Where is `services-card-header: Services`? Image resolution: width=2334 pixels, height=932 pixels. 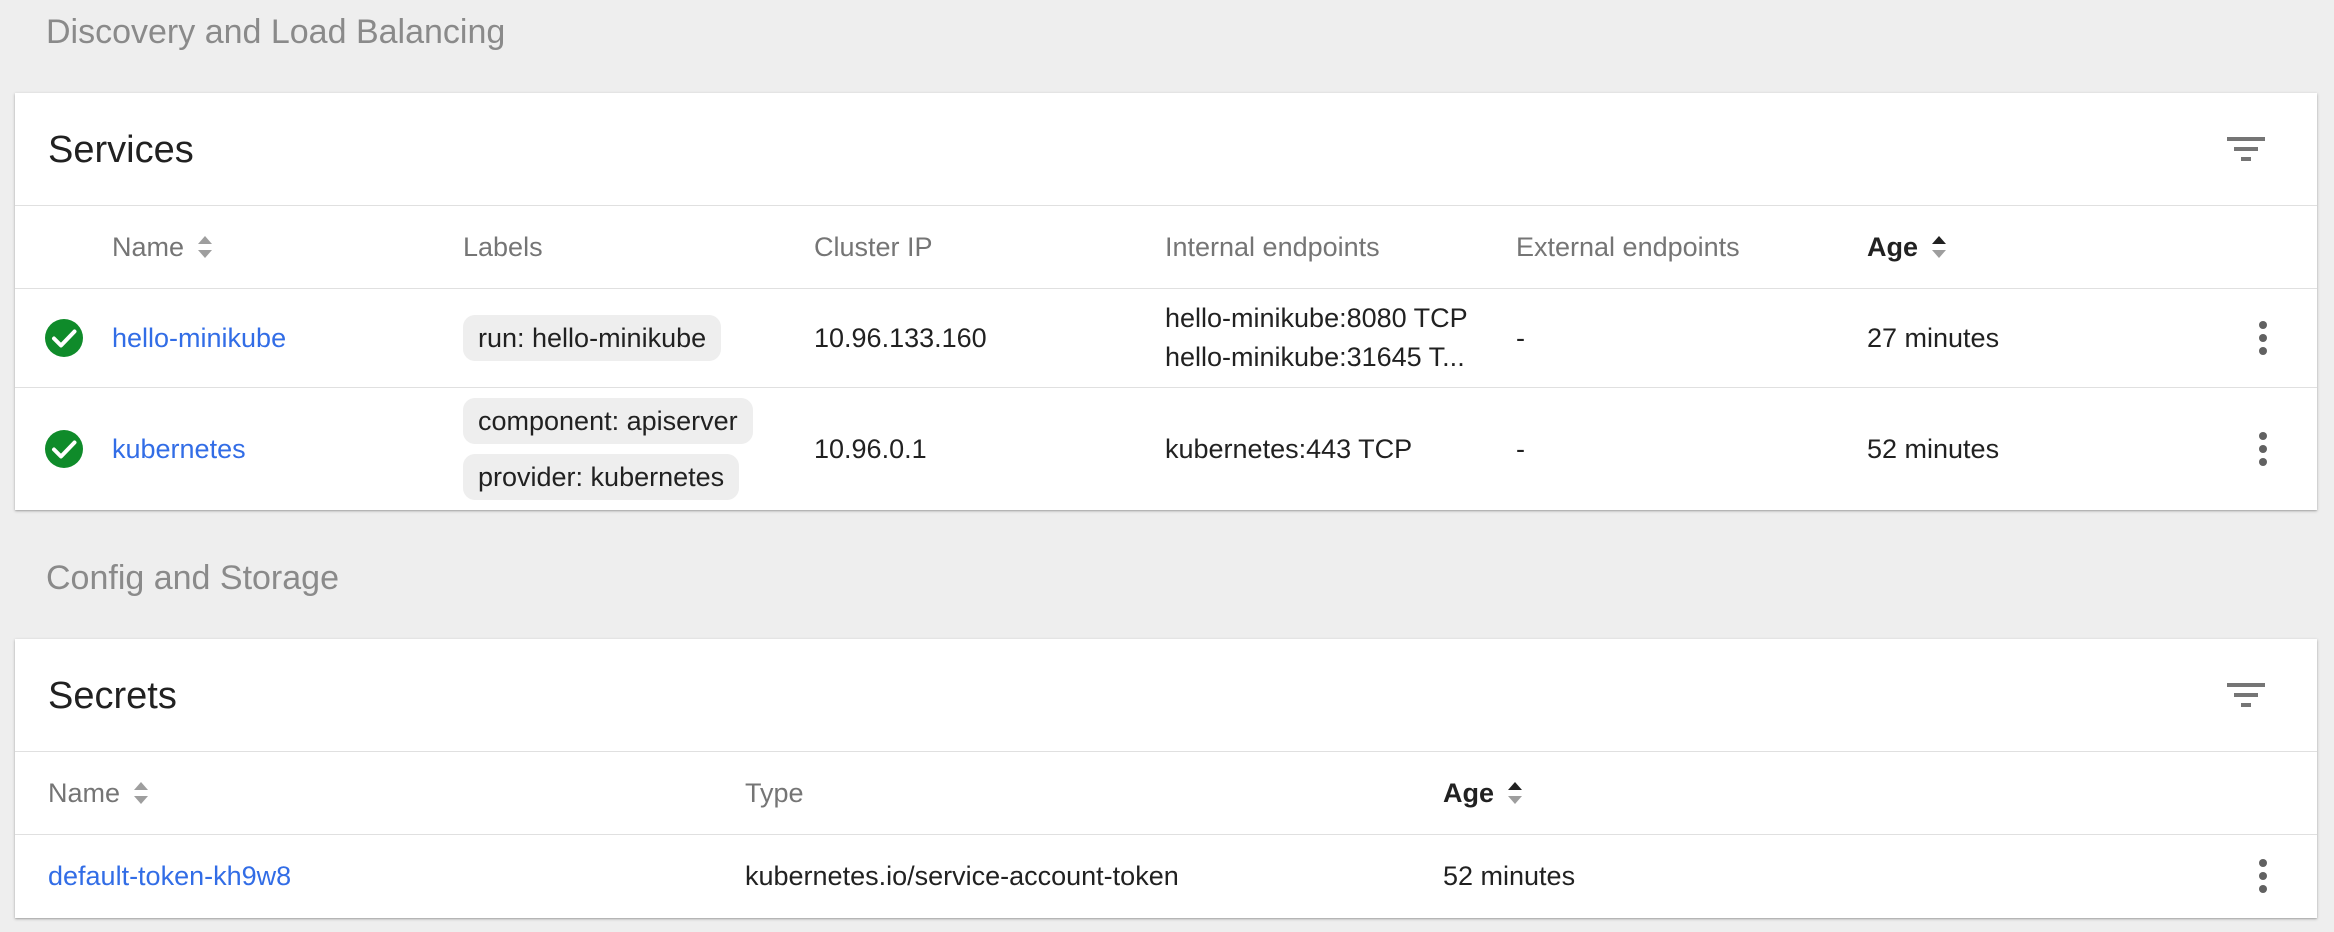
services-card-header: Services is located at coordinates (1166, 149).